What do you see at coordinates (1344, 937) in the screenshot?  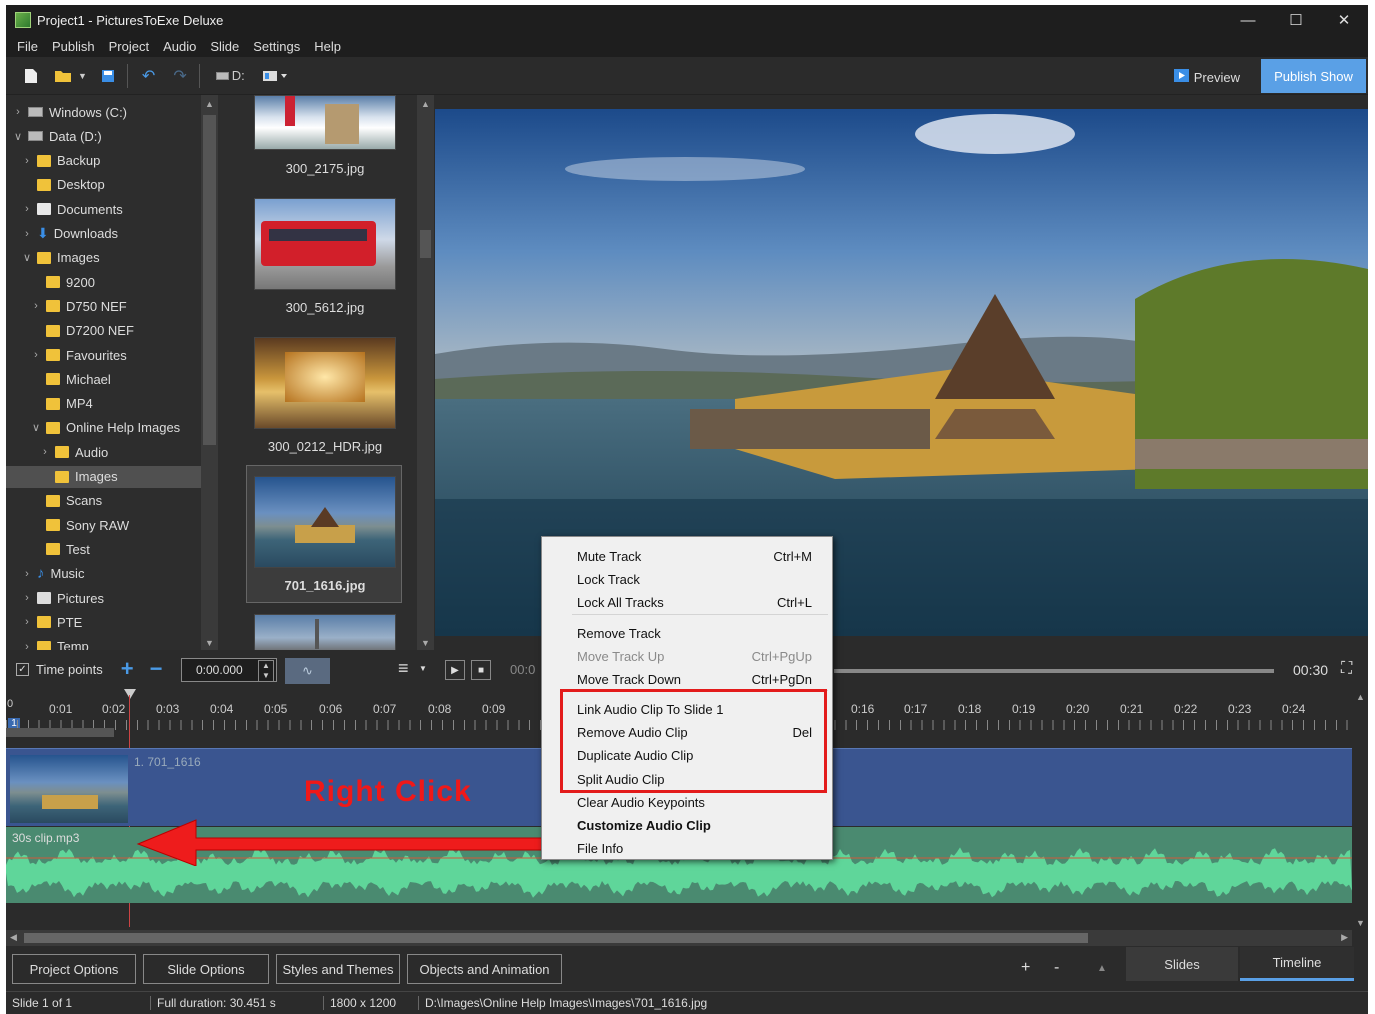 I see `scroll-right-icon: ▶` at bounding box center [1344, 937].